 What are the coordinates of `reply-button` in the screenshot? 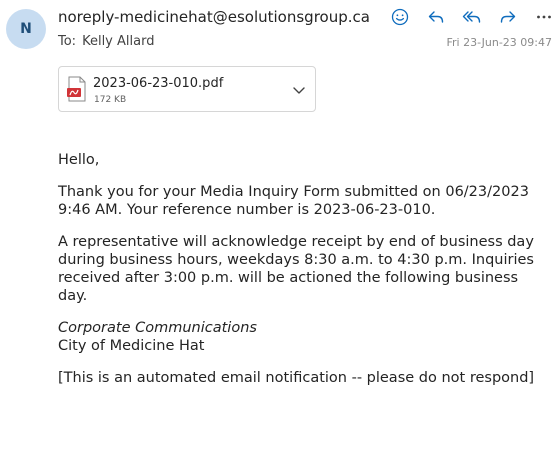 It's located at (436, 17).